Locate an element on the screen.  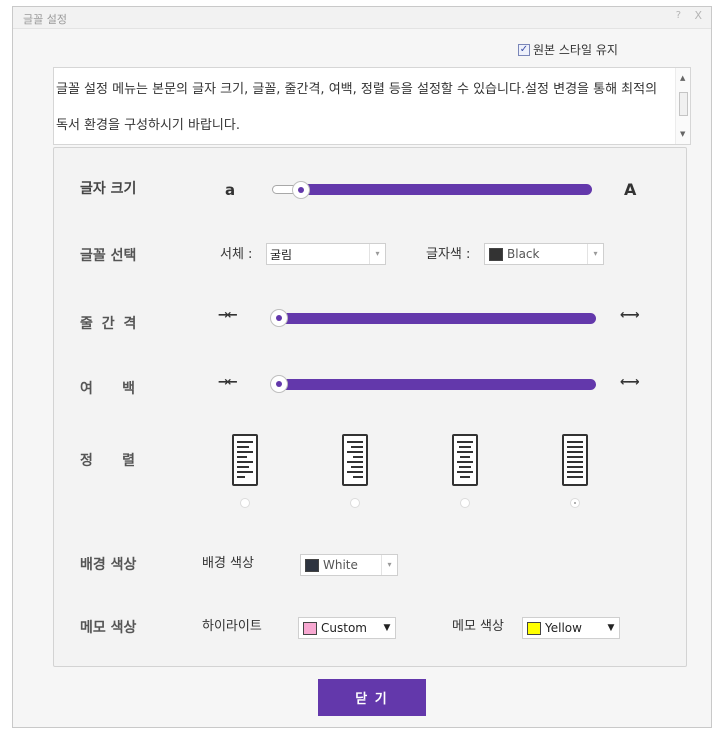
large-a-icon: A is located at coordinates (630, 189).